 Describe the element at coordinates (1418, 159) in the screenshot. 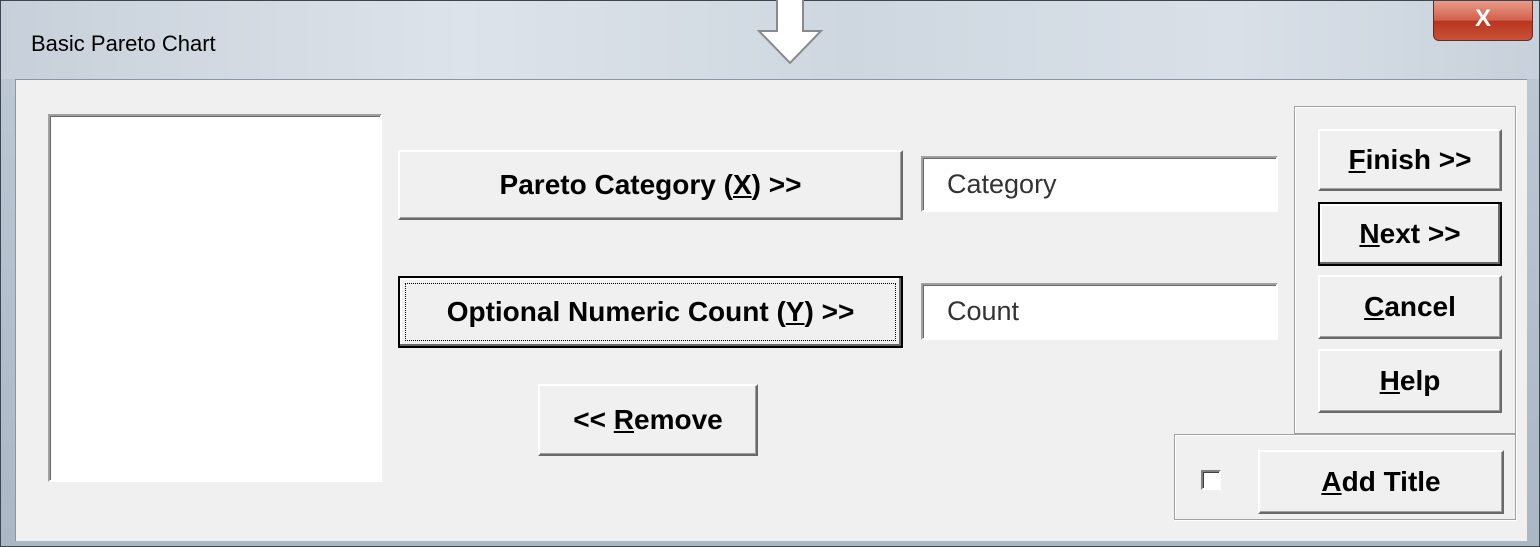

I see `finish-label-suffix: inish >>` at that location.